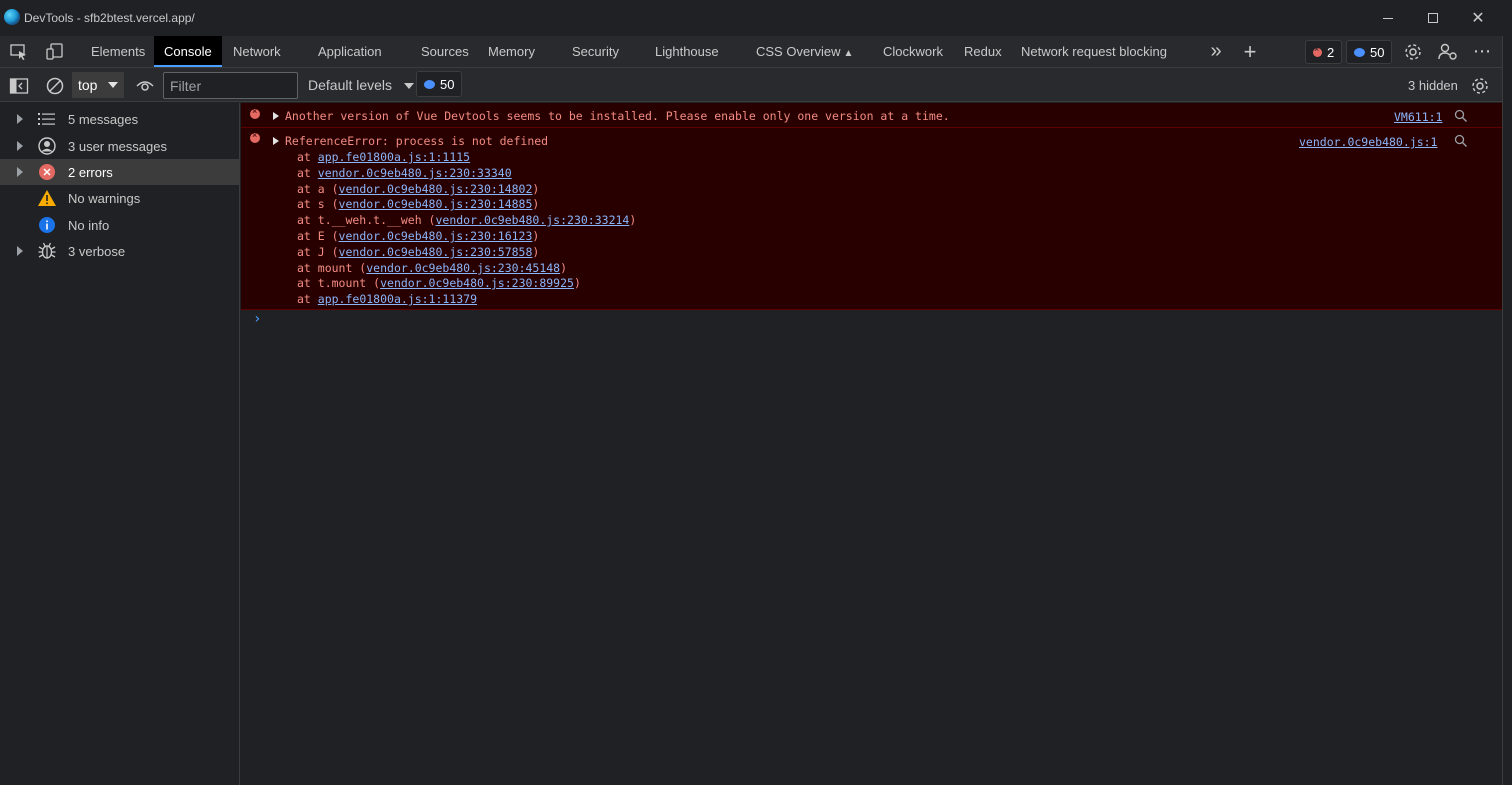 The width and height of the screenshot is (1512, 785). What do you see at coordinates (447, 84) in the screenshot?
I see `issues-count: 50` at bounding box center [447, 84].